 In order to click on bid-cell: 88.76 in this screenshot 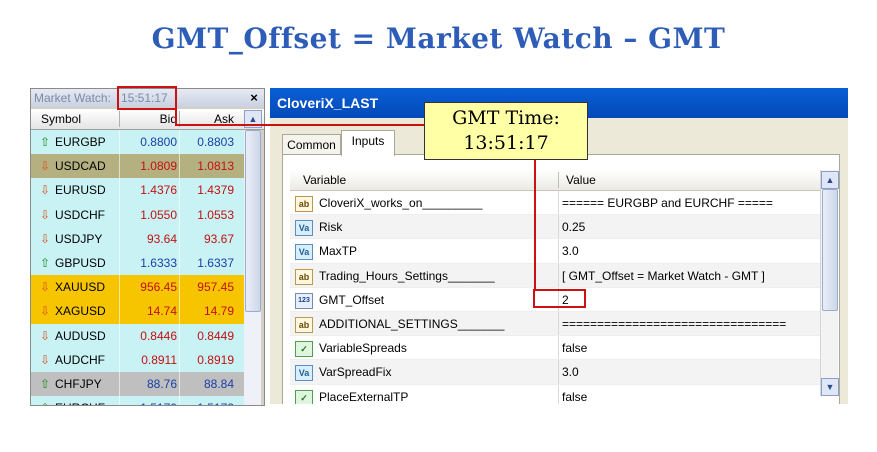, I will do `click(161, 383)`.